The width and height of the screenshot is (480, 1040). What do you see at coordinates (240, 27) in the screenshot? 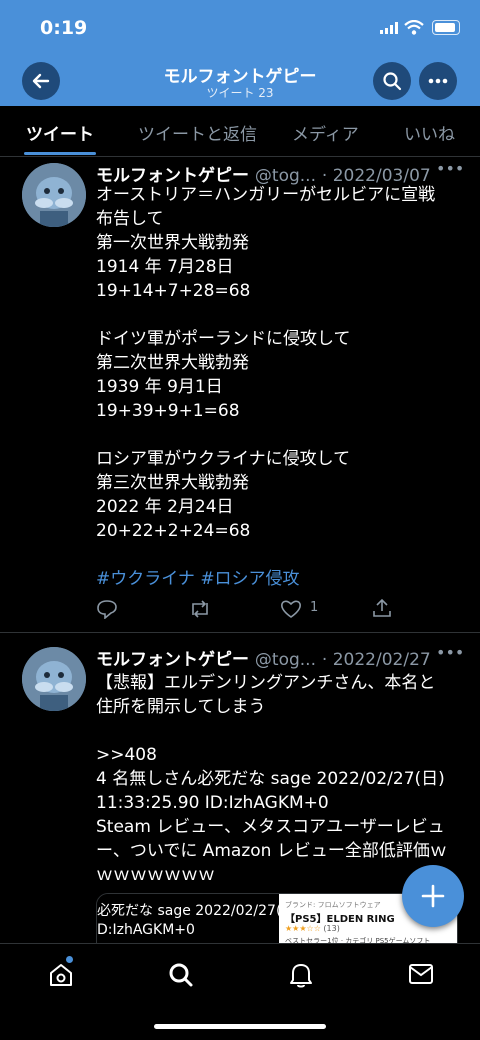
I see `status-bar: 0:19` at bounding box center [240, 27].